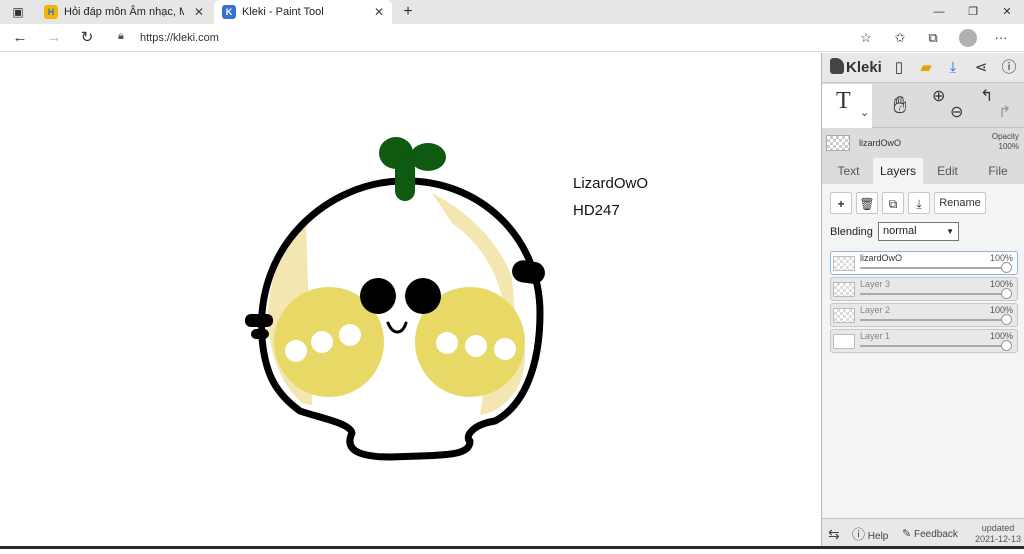 This screenshot has height=554, width=1024. I want to click on share-icon: ⋖, so click(981, 68).